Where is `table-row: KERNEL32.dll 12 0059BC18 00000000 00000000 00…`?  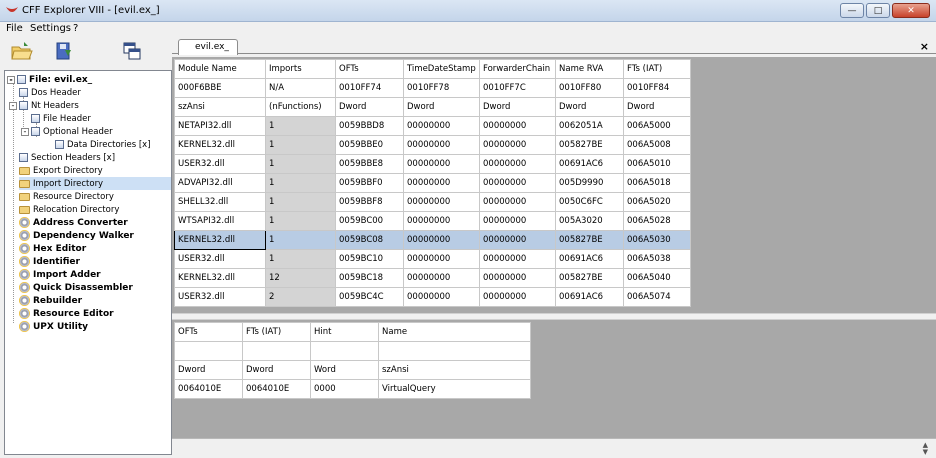
table-row: KERNEL32.dll 12 0059BC18 00000000 00000000 00… is located at coordinates (432, 278).